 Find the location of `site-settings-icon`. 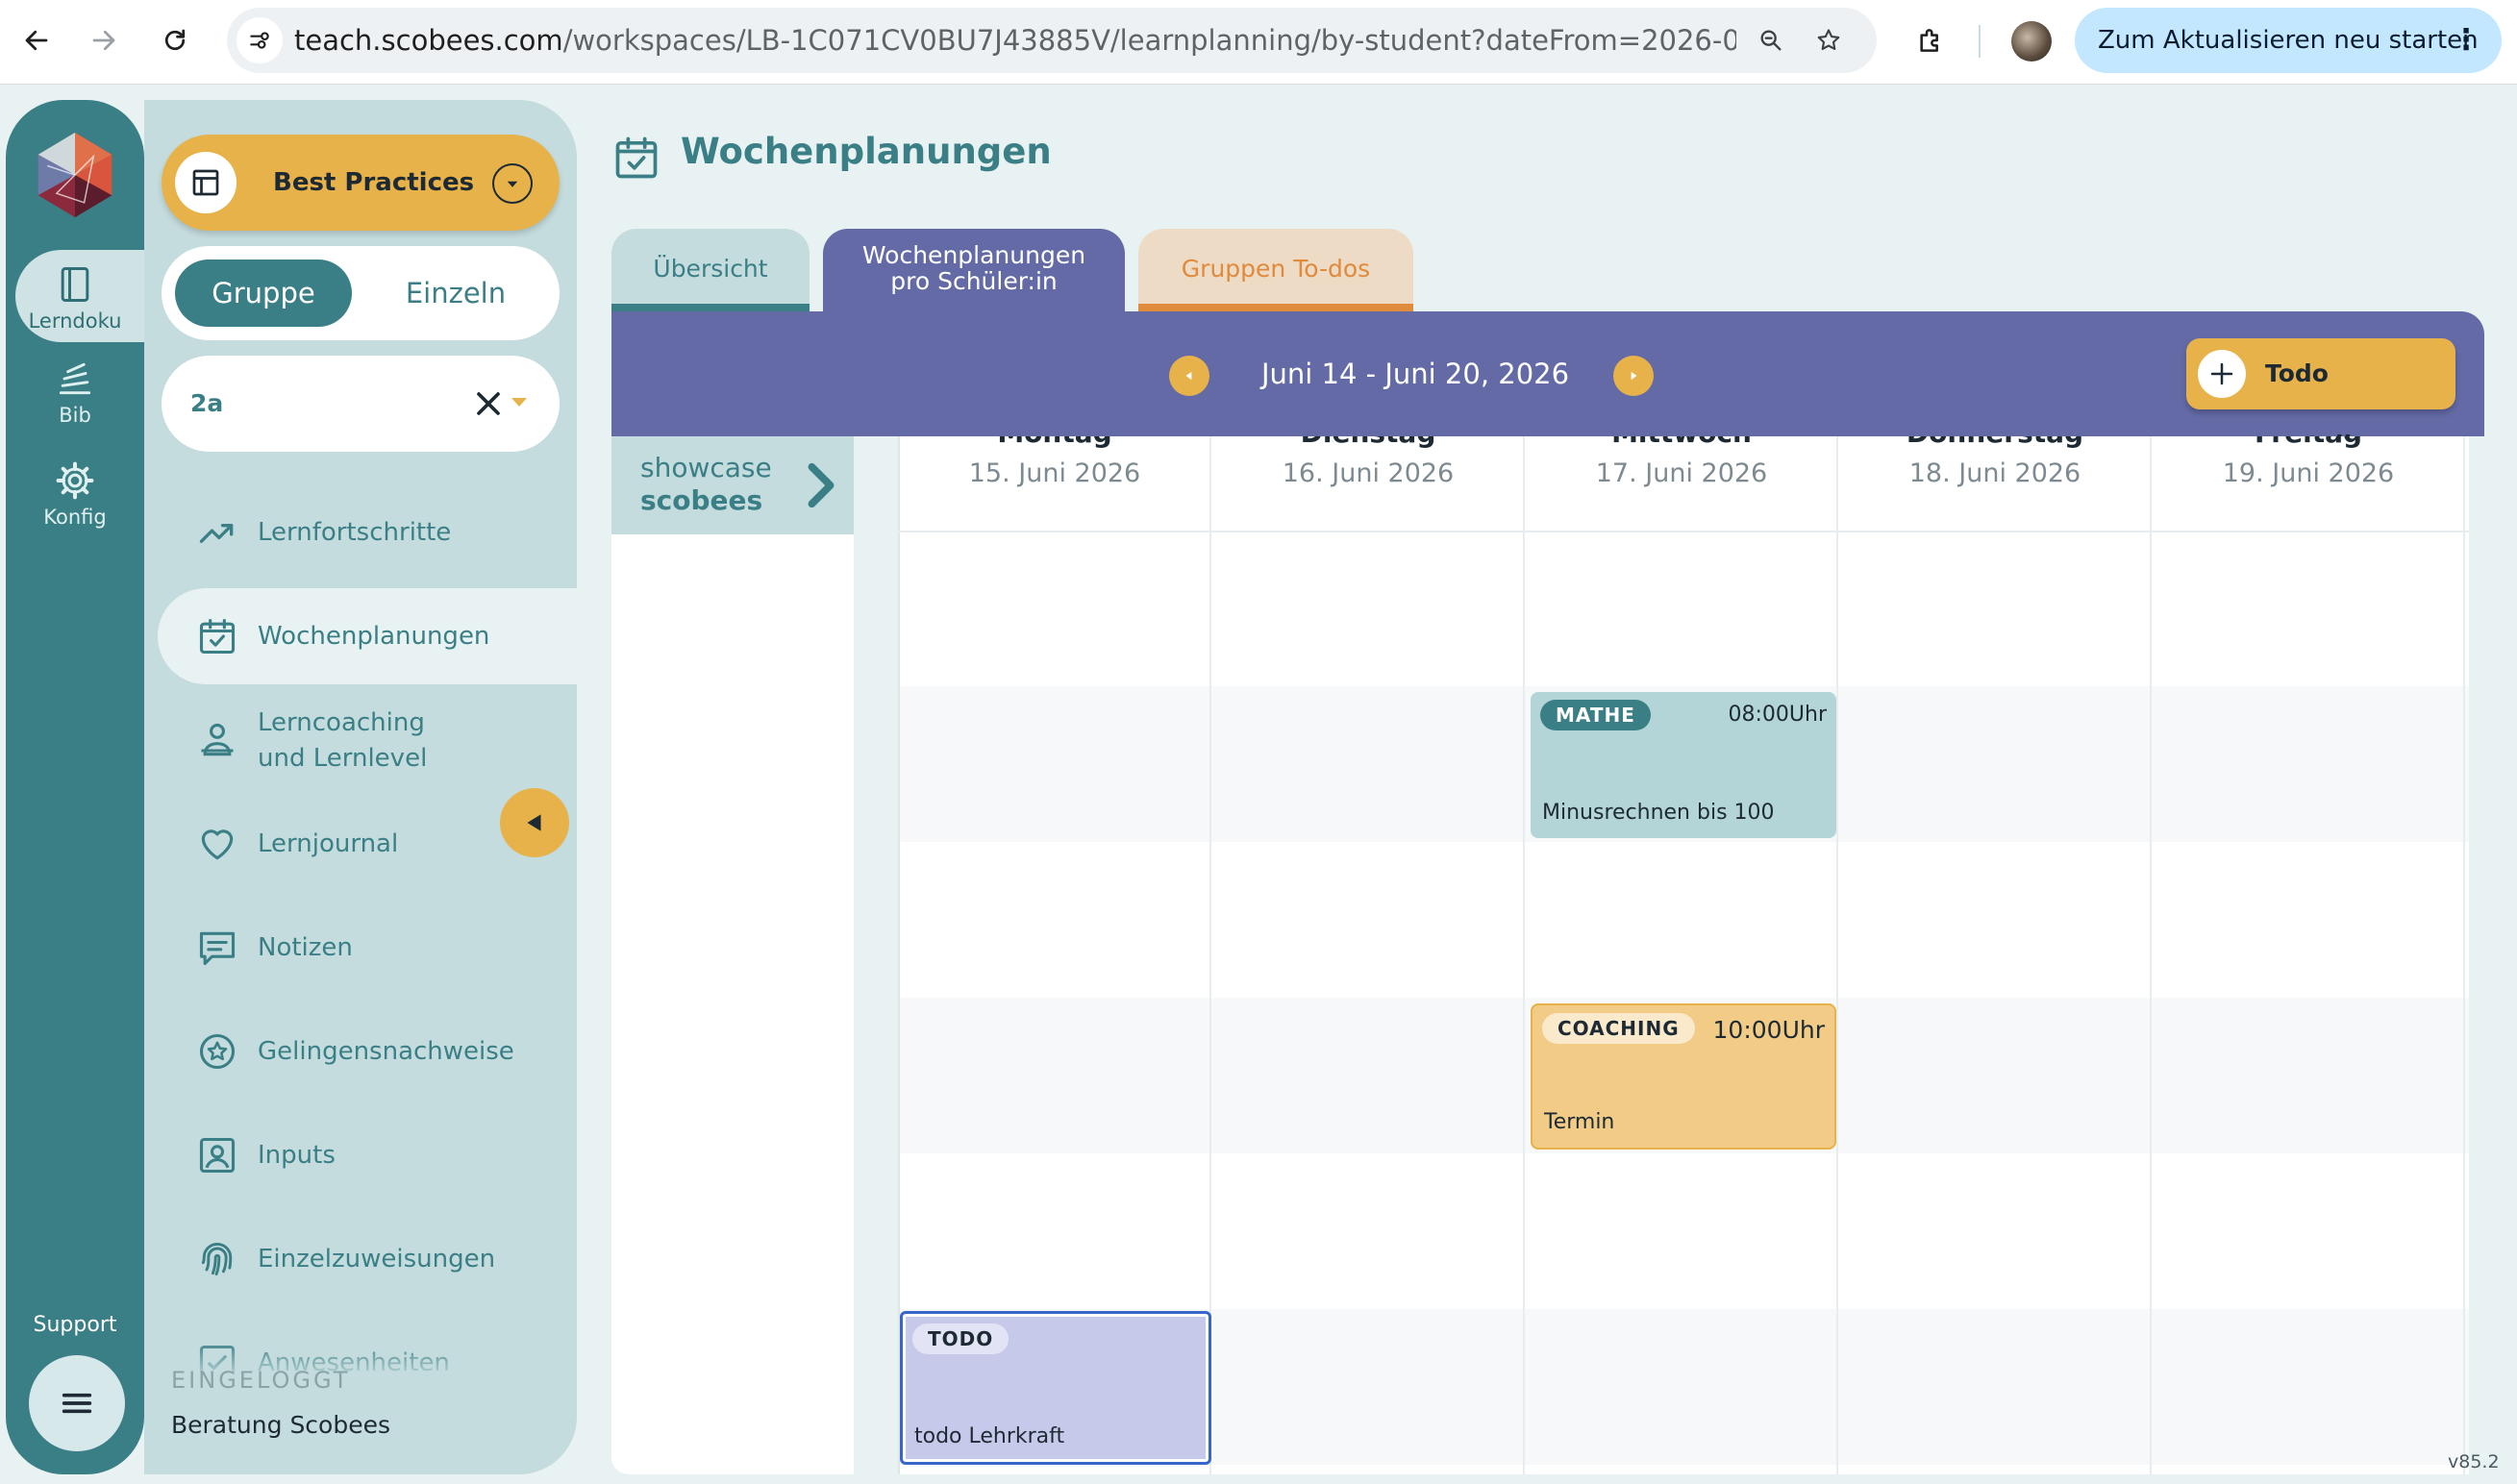

site-settings-icon is located at coordinates (260, 40).